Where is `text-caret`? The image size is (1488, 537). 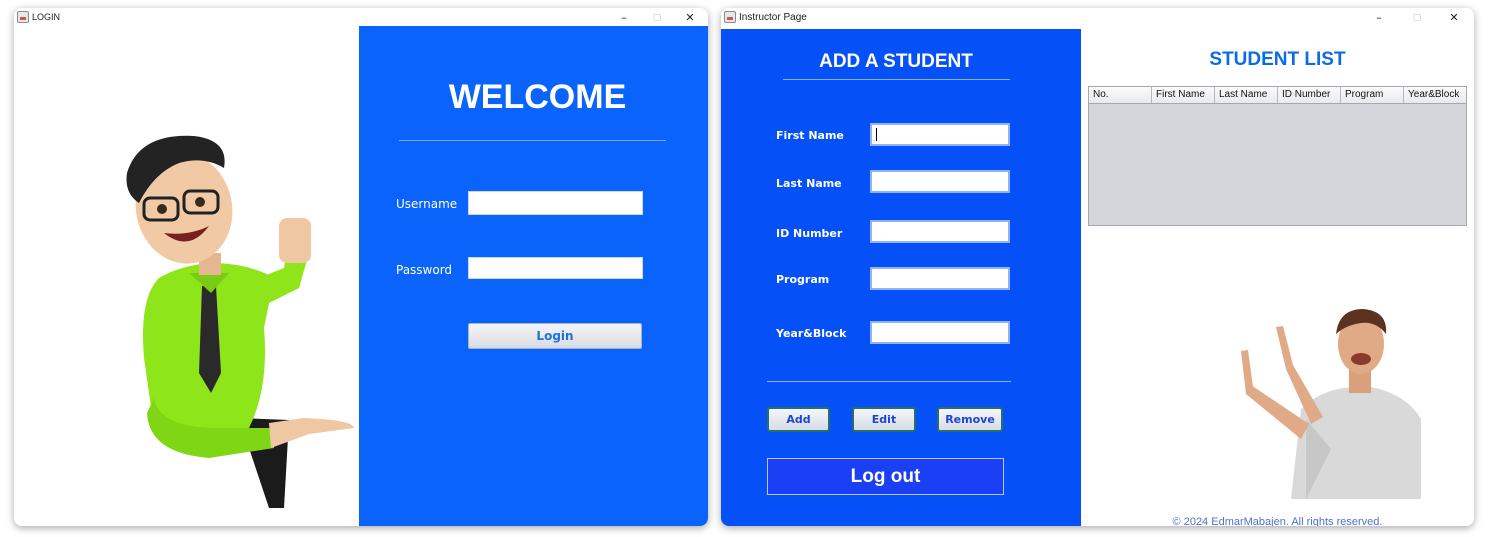
text-caret is located at coordinates (876, 134).